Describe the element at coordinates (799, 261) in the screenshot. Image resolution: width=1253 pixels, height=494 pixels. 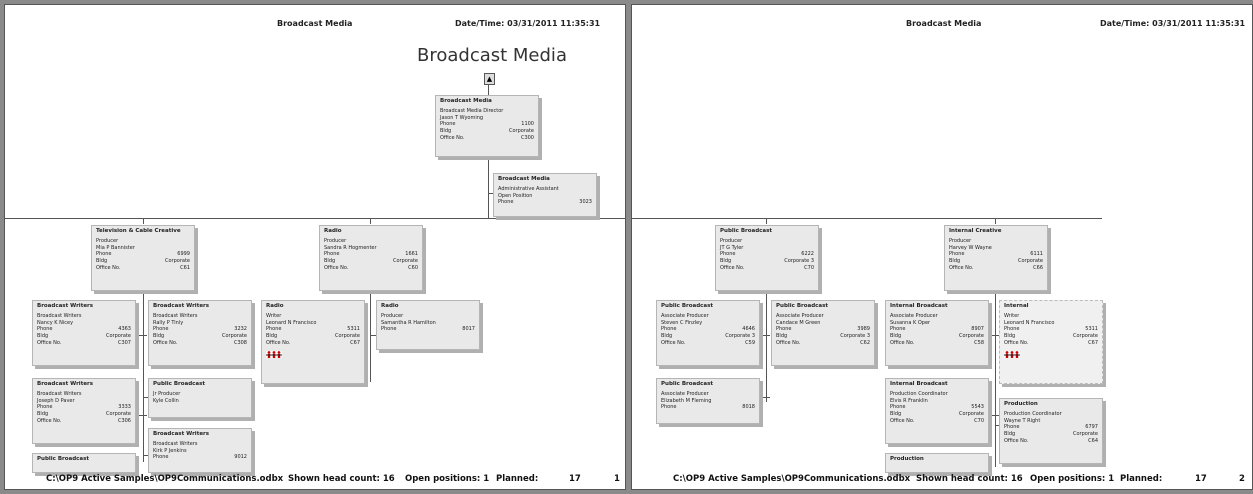
I see `field-value: Corporate 3` at that location.